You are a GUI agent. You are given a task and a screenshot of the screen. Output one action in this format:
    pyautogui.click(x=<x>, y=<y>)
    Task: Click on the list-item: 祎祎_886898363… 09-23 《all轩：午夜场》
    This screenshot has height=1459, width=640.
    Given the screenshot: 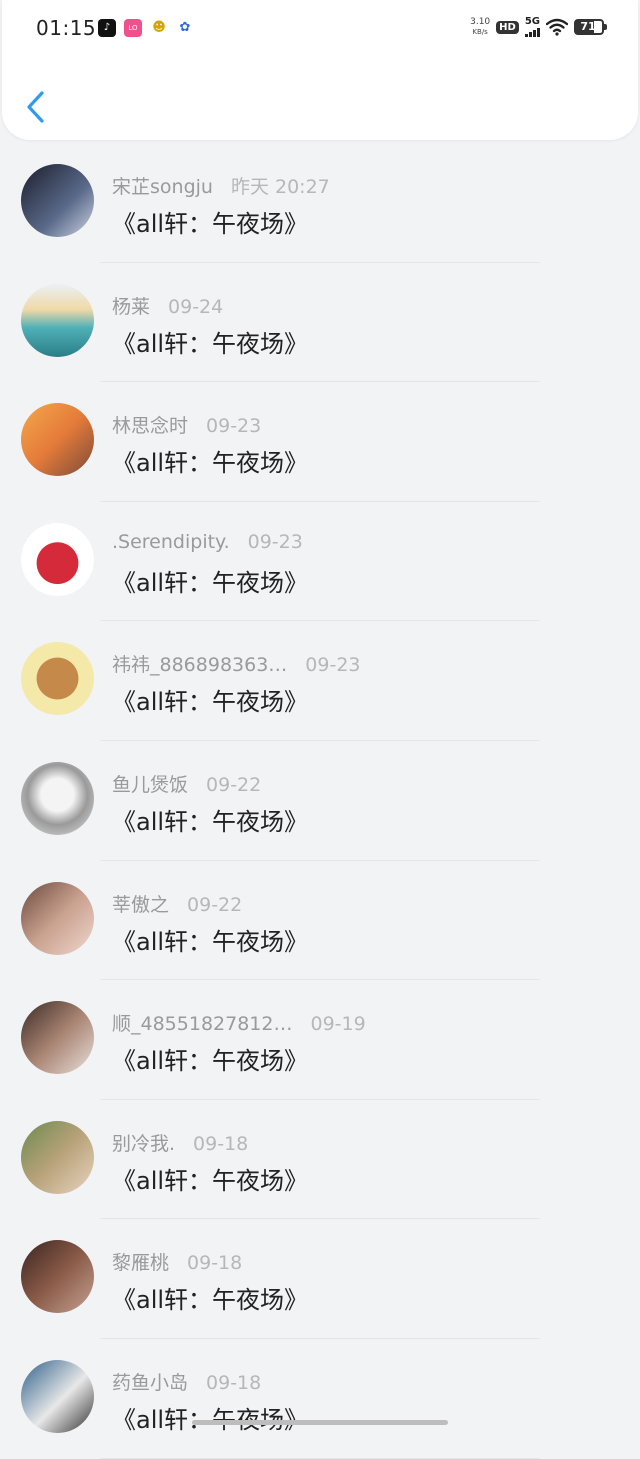 What is the action you would take?
    pyautogui.click(x=320, y=681)
    